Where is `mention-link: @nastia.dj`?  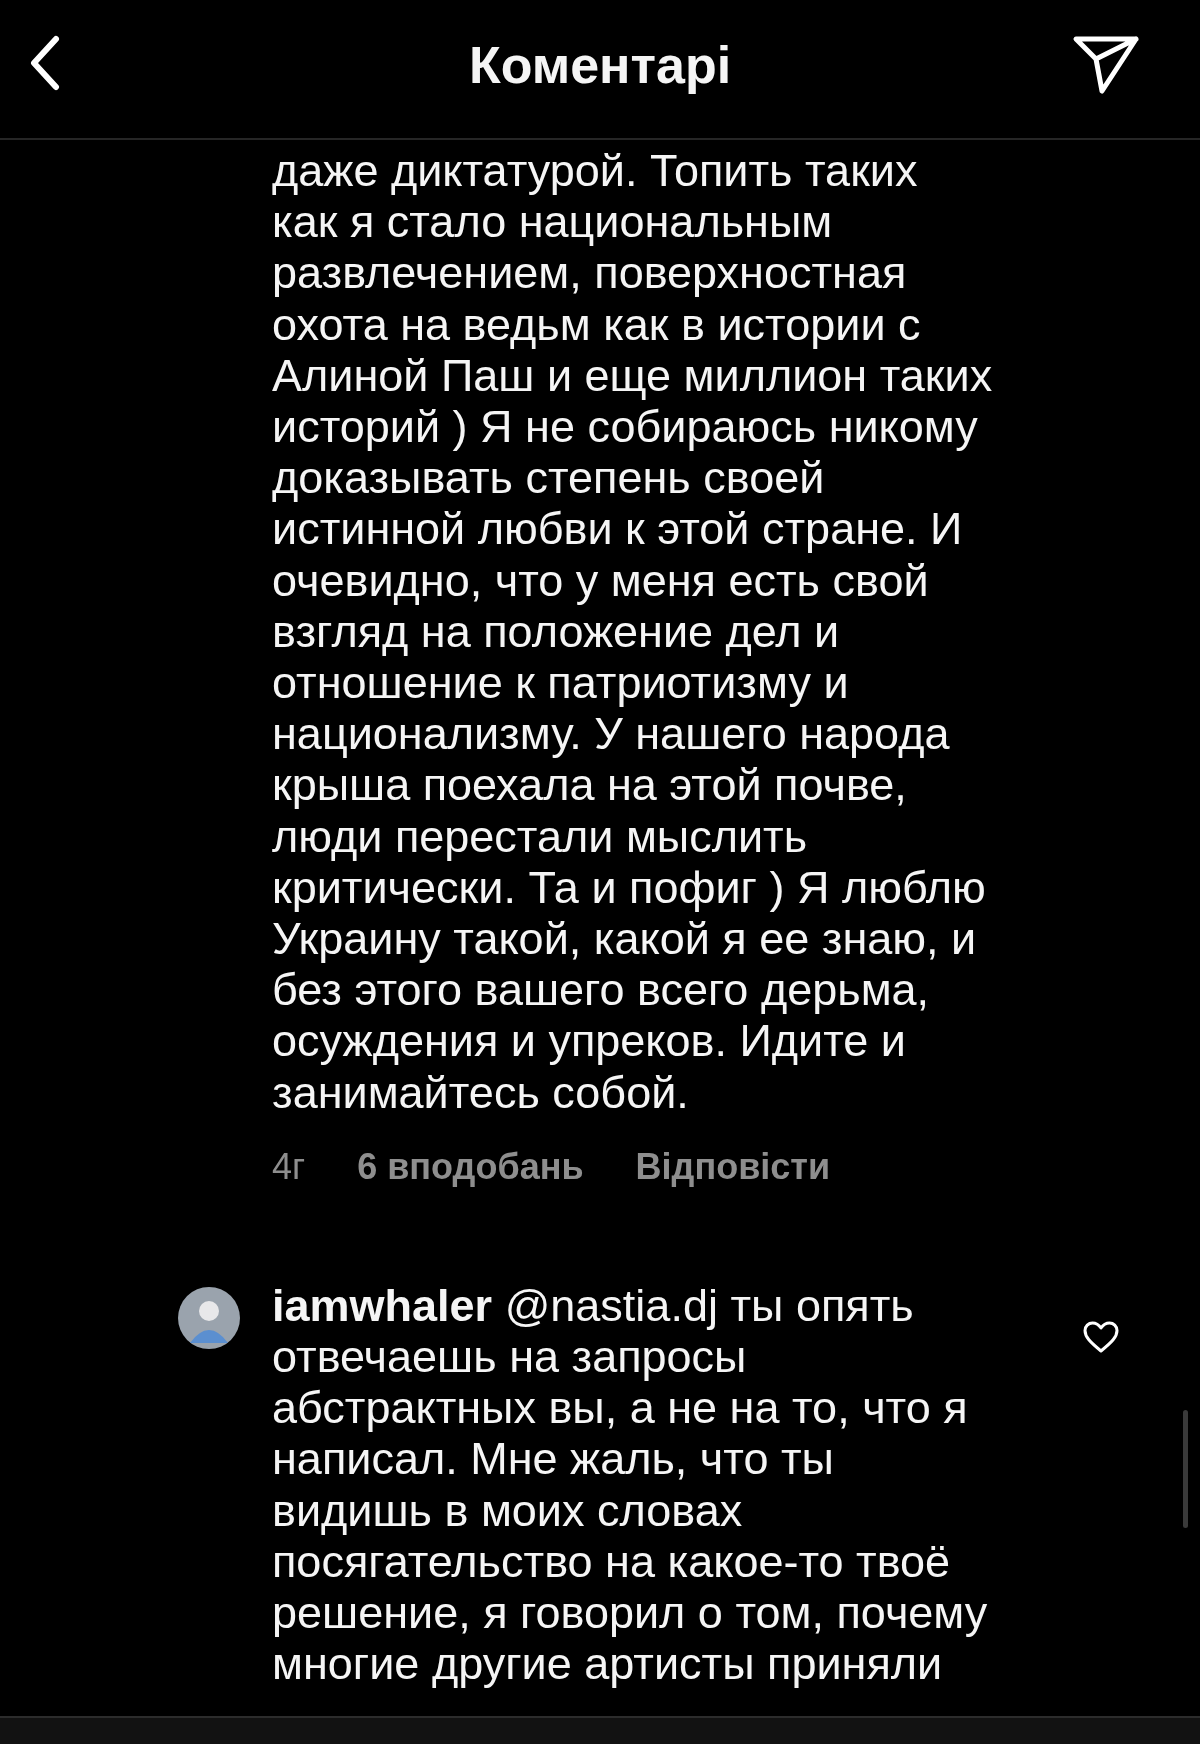
mention-link: @nastia.dj is located at coordinates (611, 1305).